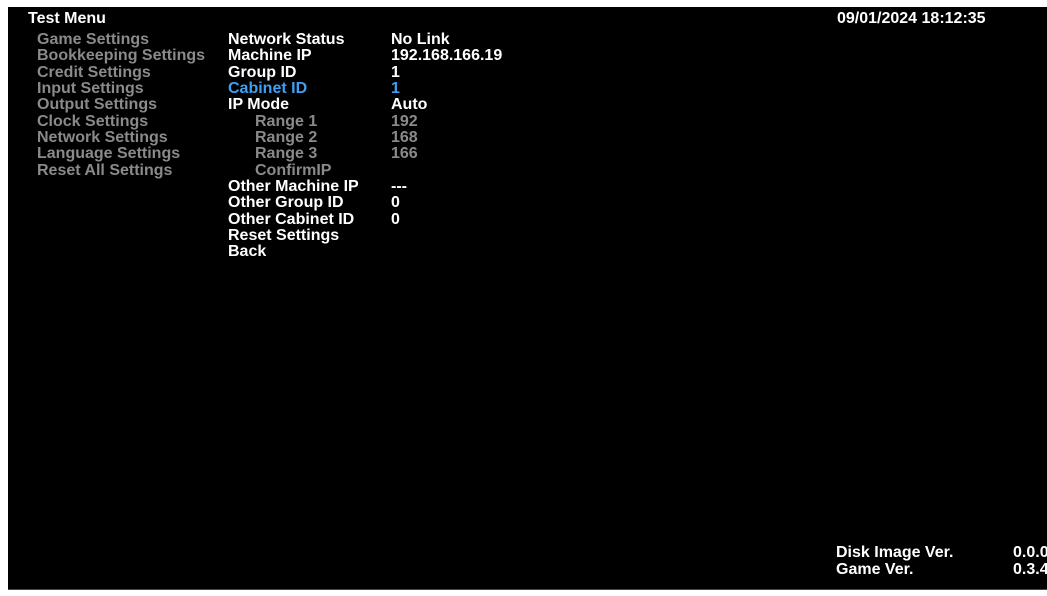  I want to click on menu-item-input-settings: Input Settings, so click(121, 88).